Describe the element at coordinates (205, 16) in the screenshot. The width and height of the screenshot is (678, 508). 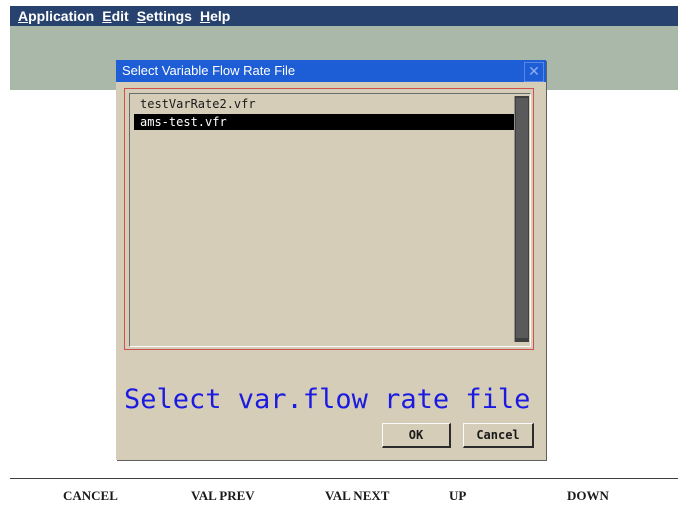
I see `menu-help-mnemonic: H` at that location.